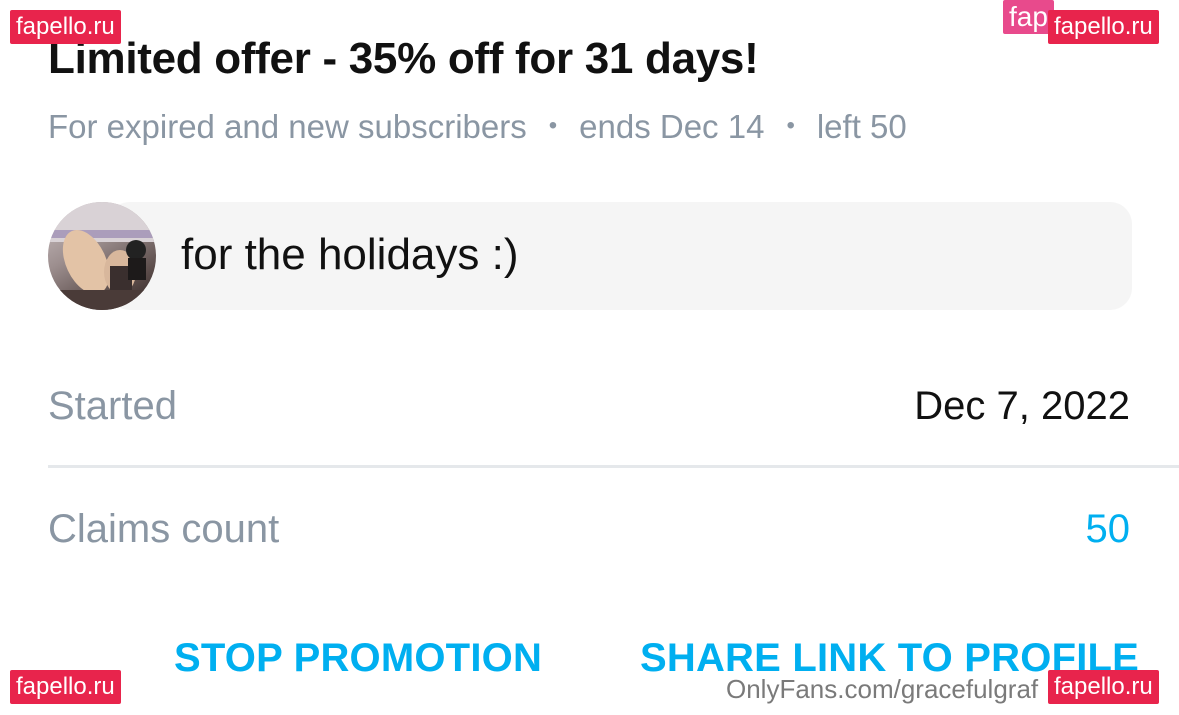 This screenshot has width=1179, height=715. What do you see at coordinates (65, 27) in the screenshot?
I see `watermark-top-left: fapello.ru` at bounding box center [65, 27].